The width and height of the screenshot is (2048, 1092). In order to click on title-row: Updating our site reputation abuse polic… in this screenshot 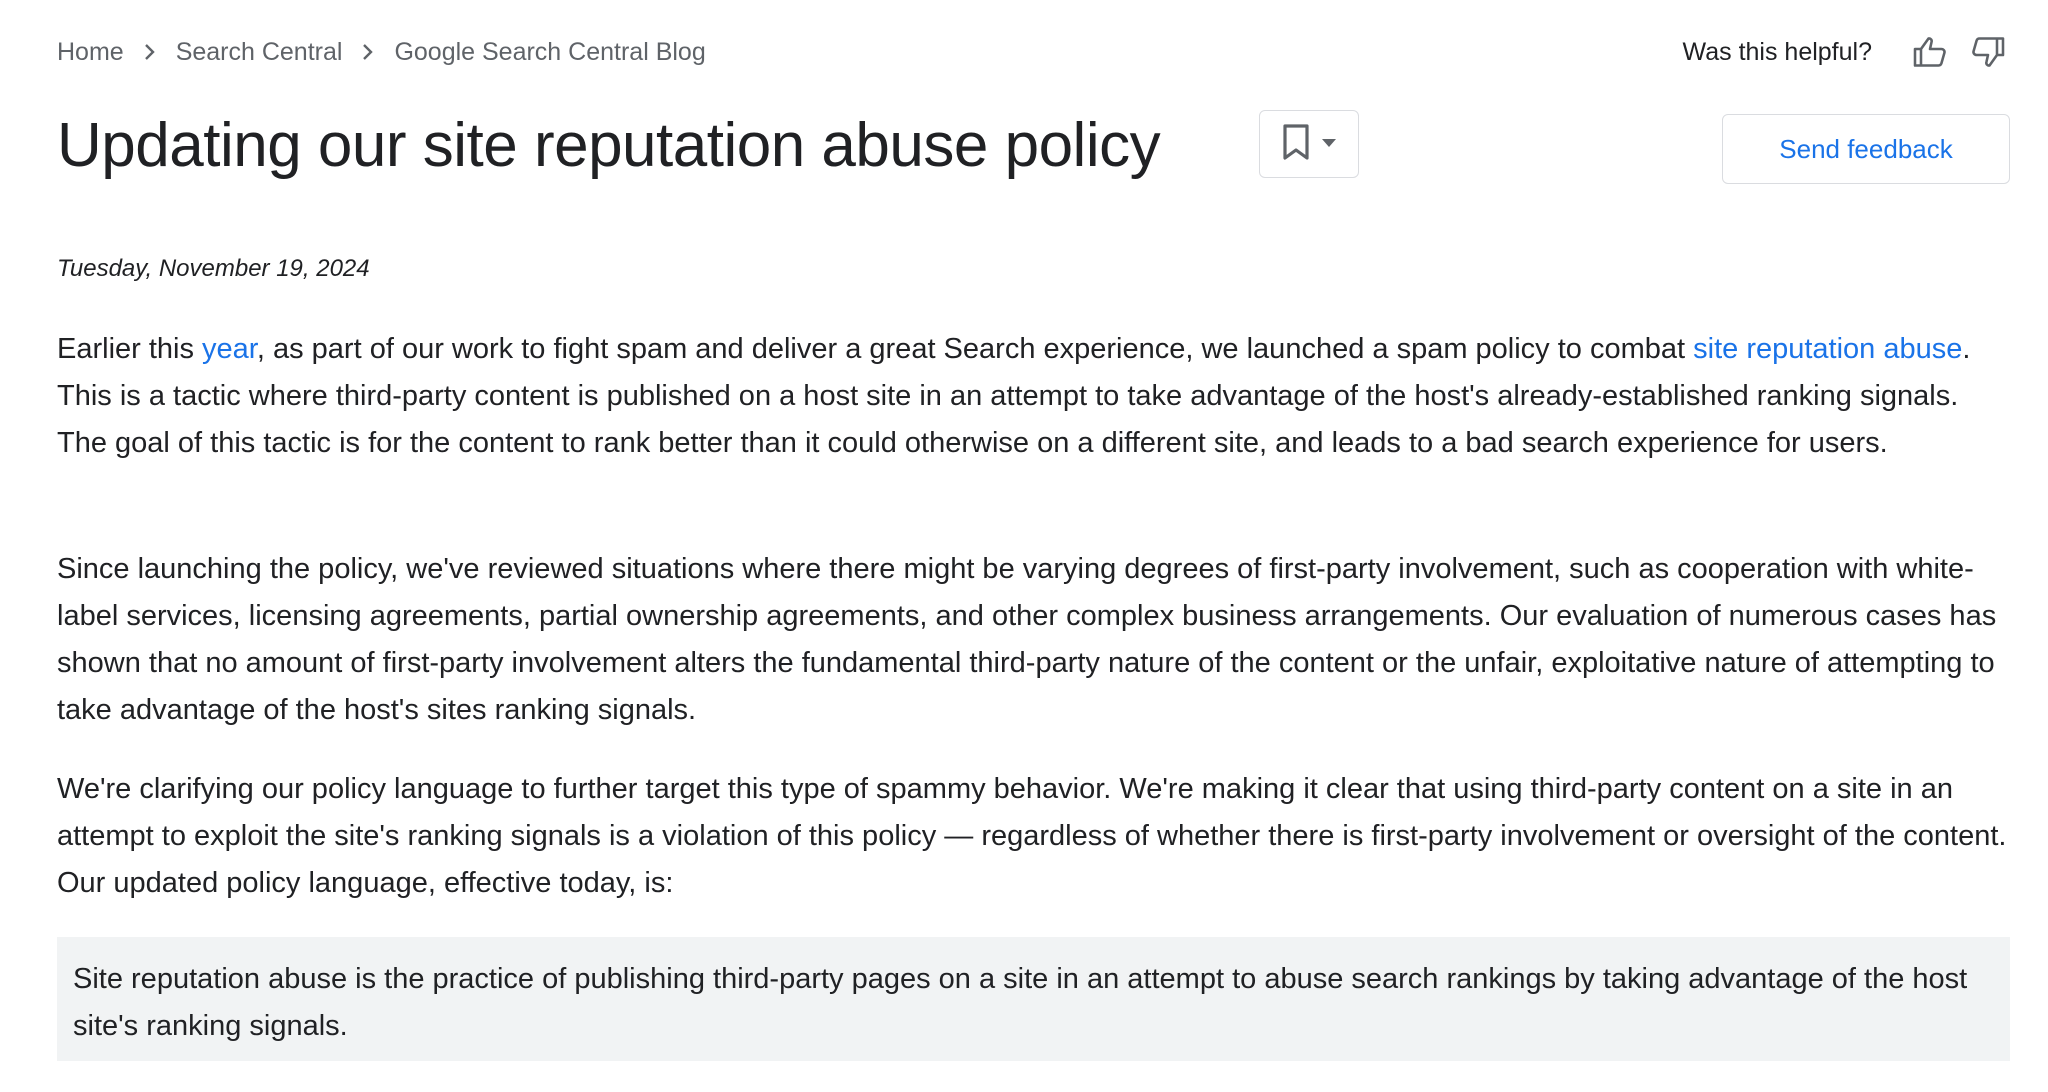, I will do `click(1033, 147)`.